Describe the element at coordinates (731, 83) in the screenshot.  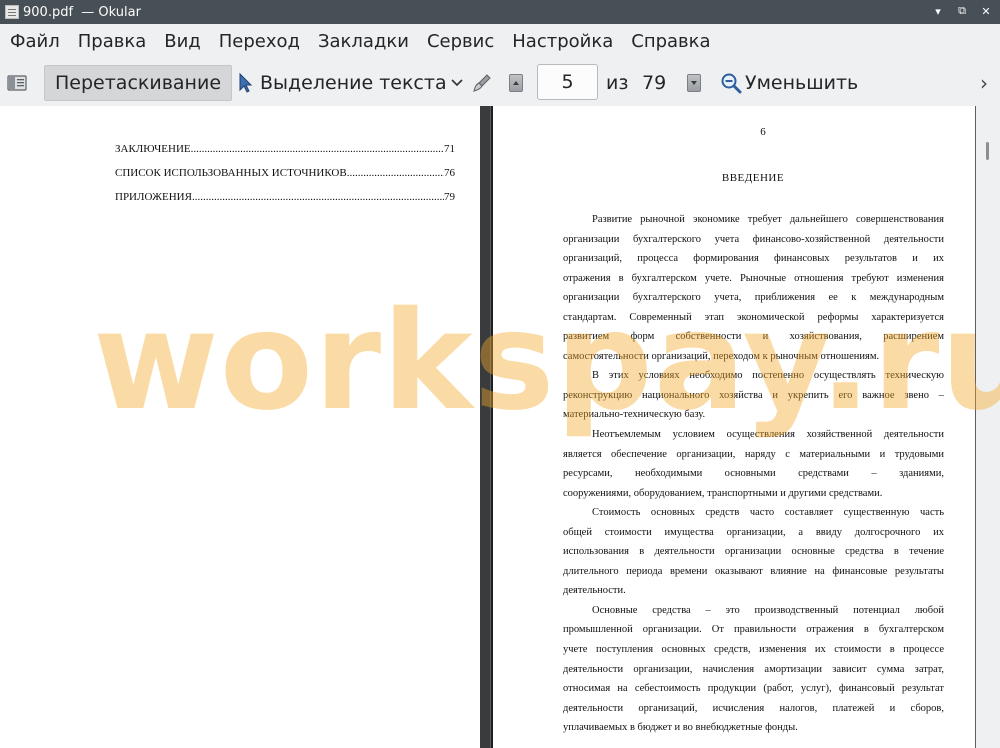
I see `zoom-out-icon` at that location.